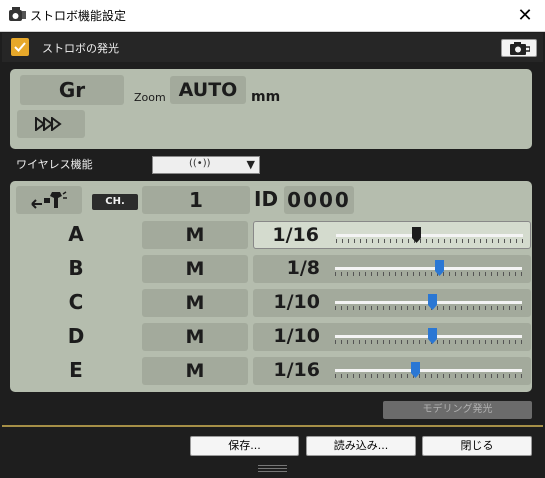 Image resolution: width=545 pixels, height=478 pixels. I want to click on wireless-function-select: ((•)) ▼, so click(206, 165).